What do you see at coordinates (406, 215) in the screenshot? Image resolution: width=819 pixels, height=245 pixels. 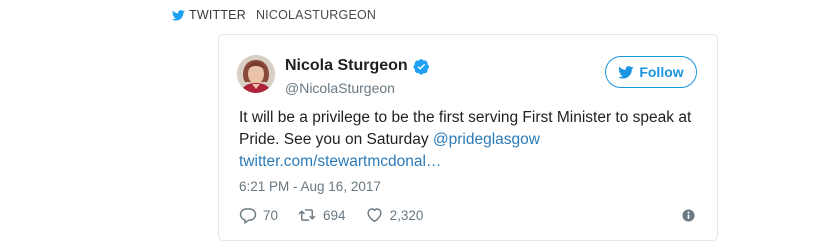 I see `like-count: 2,320` at bounding box center [406, 215].